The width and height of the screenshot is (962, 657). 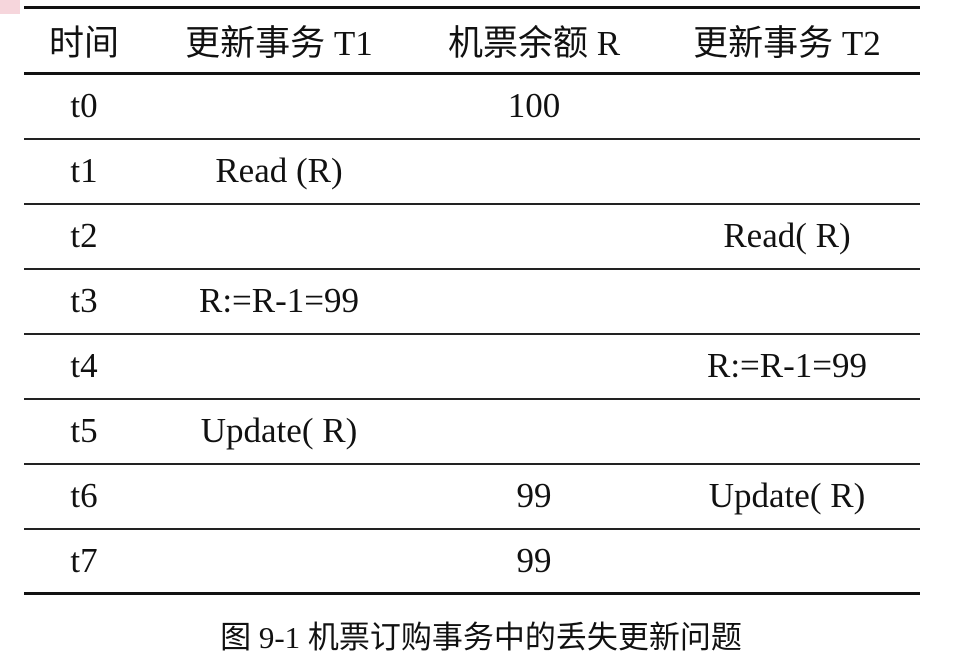 I want to click on table-cell: t1, so click(x=84, y=170).